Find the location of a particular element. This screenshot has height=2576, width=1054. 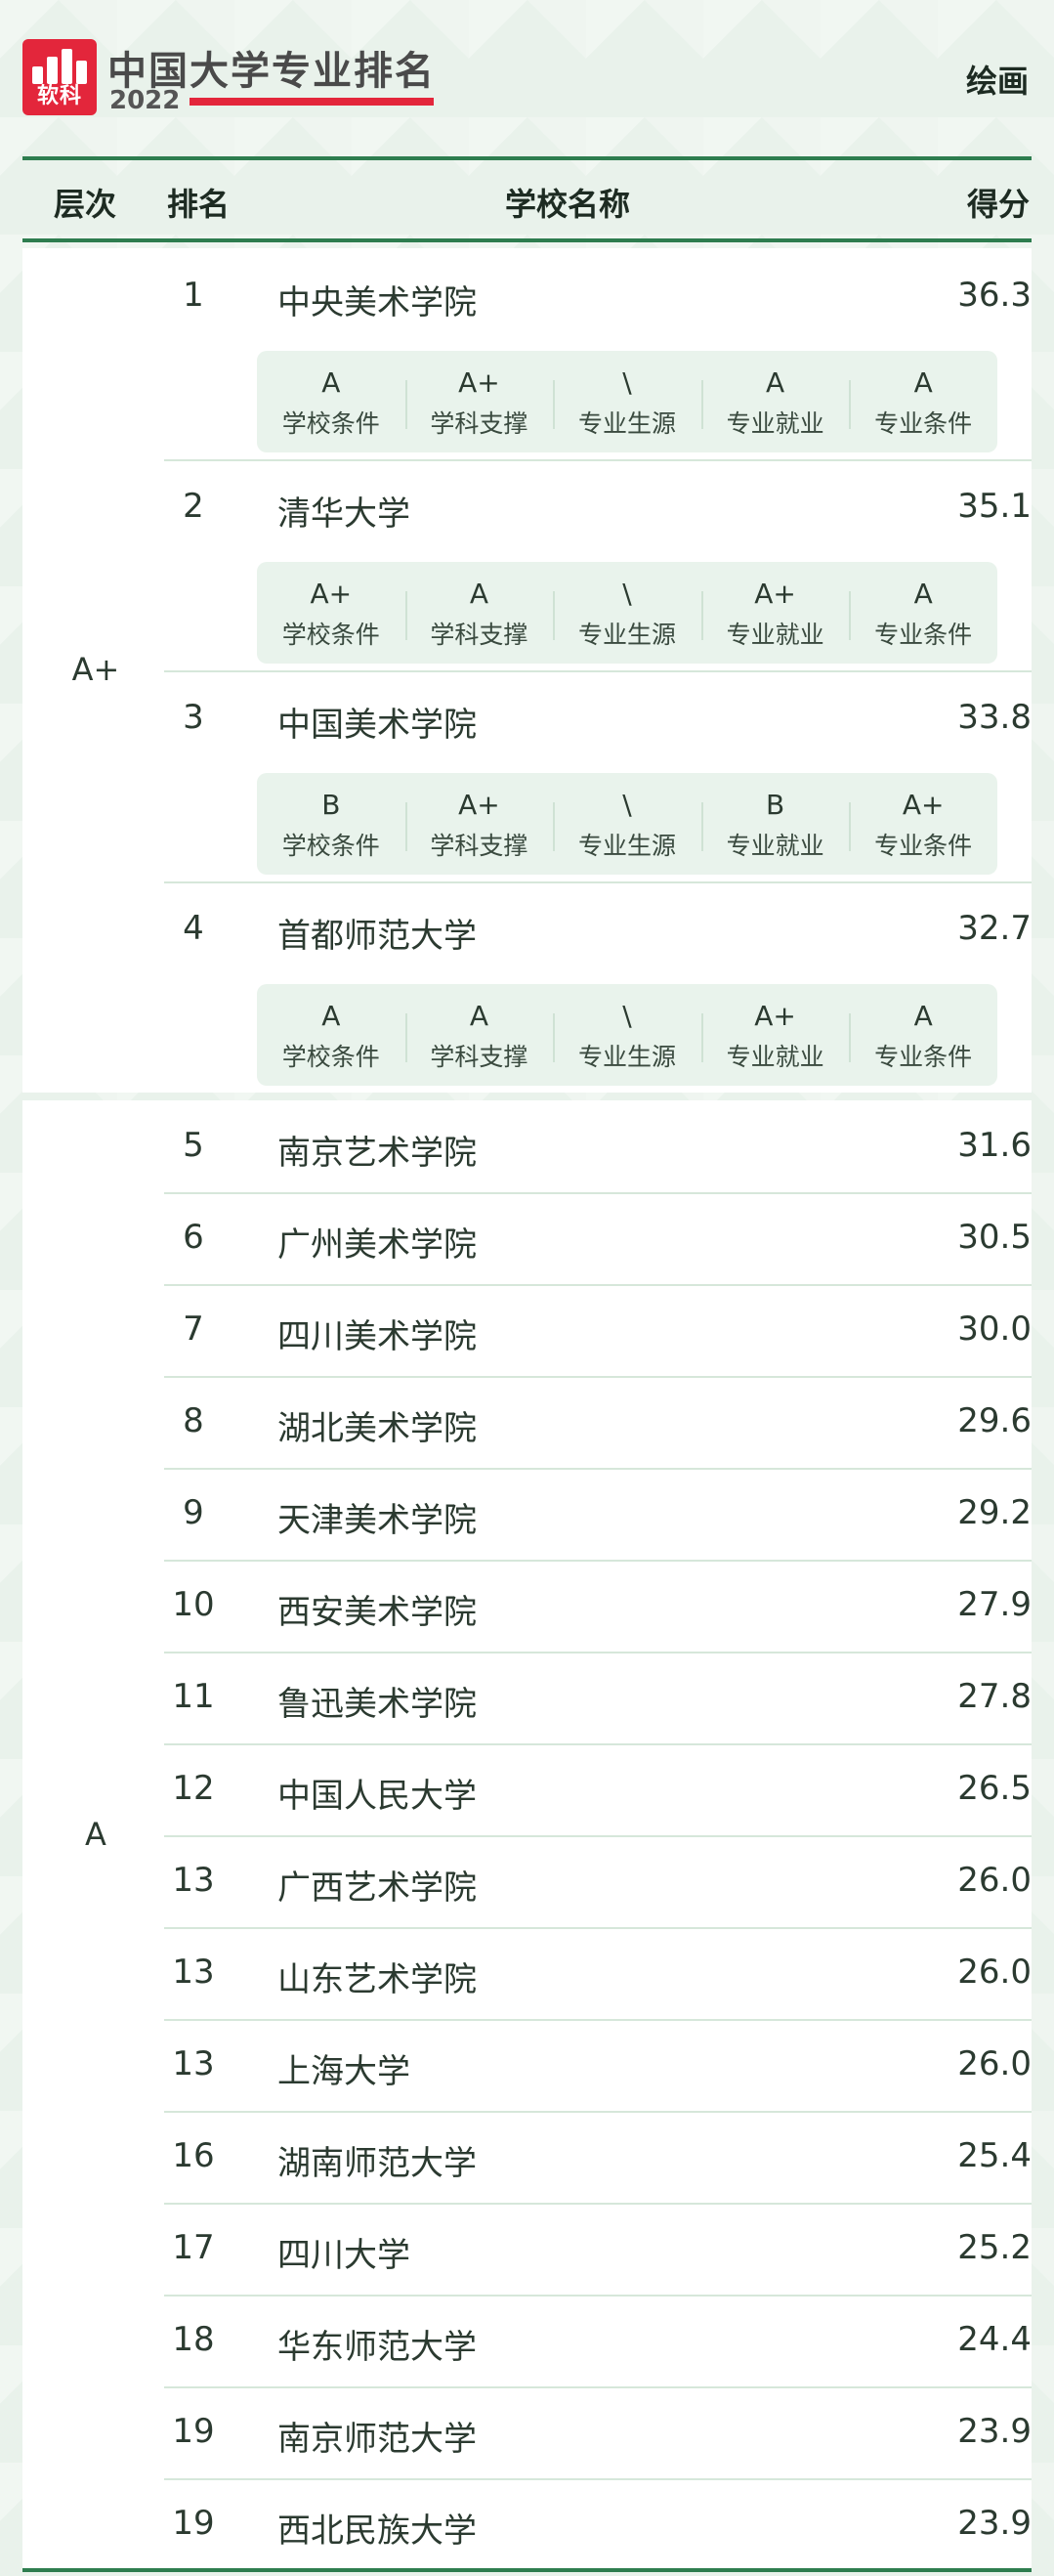

score-value: 33.8 is located at coordinates (994, 717).